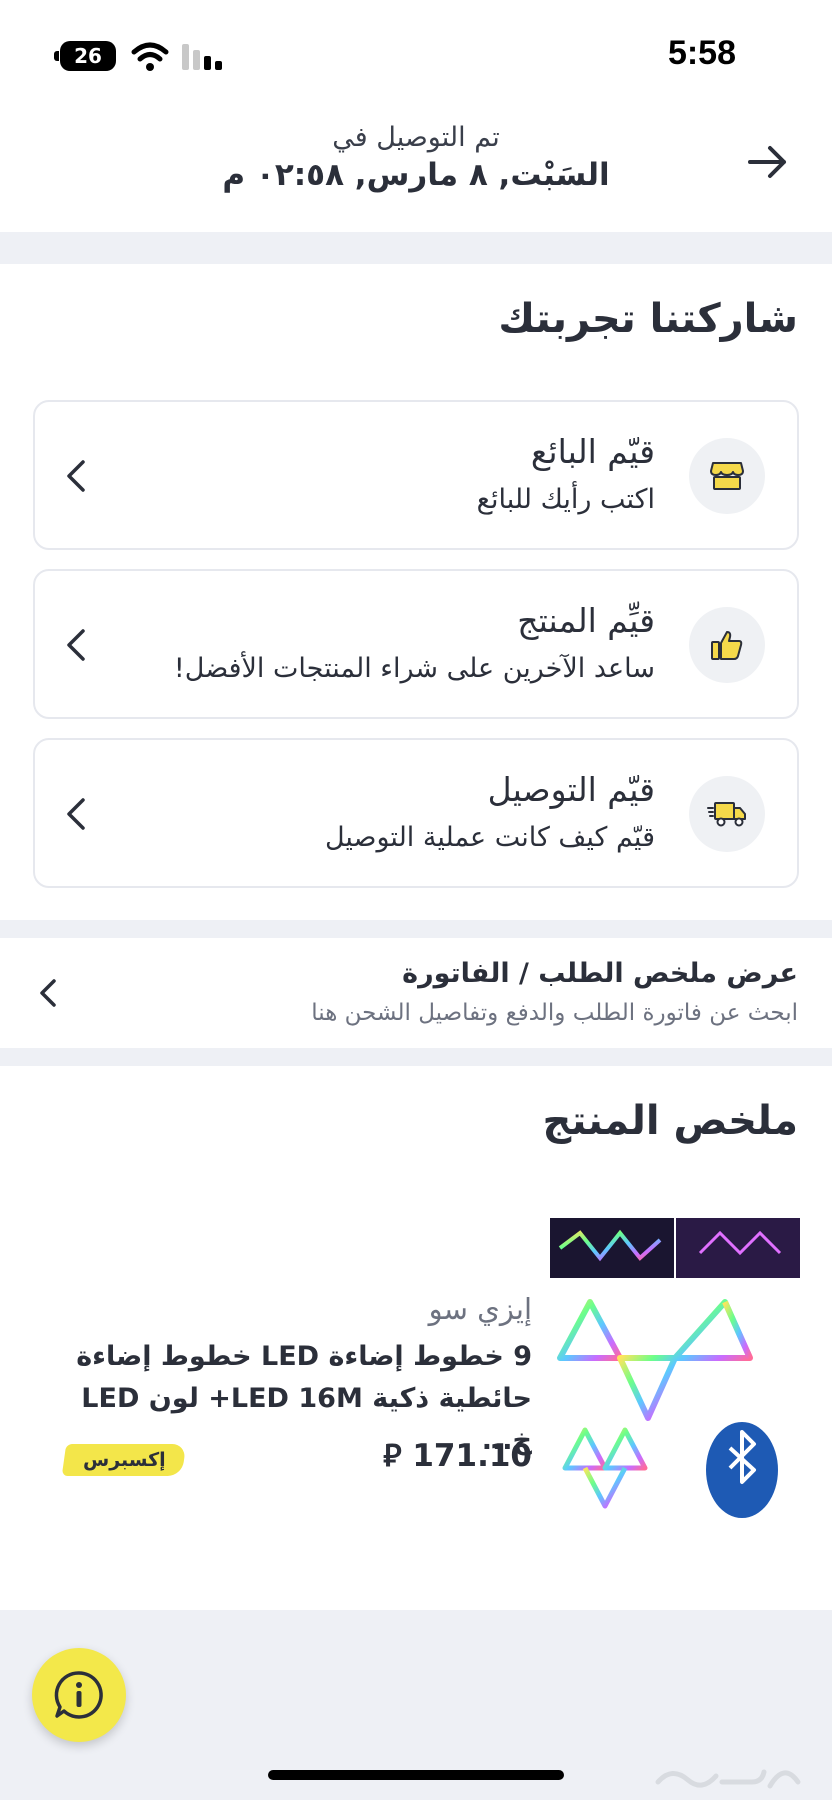 Image resolution: width=832 pixels, height=1800 pixels. What do you see at coordinates (571, 789) in the screenshot?
I see `rate-delivery-title: قيّم التوصيل` at bounding box center [571, 789].